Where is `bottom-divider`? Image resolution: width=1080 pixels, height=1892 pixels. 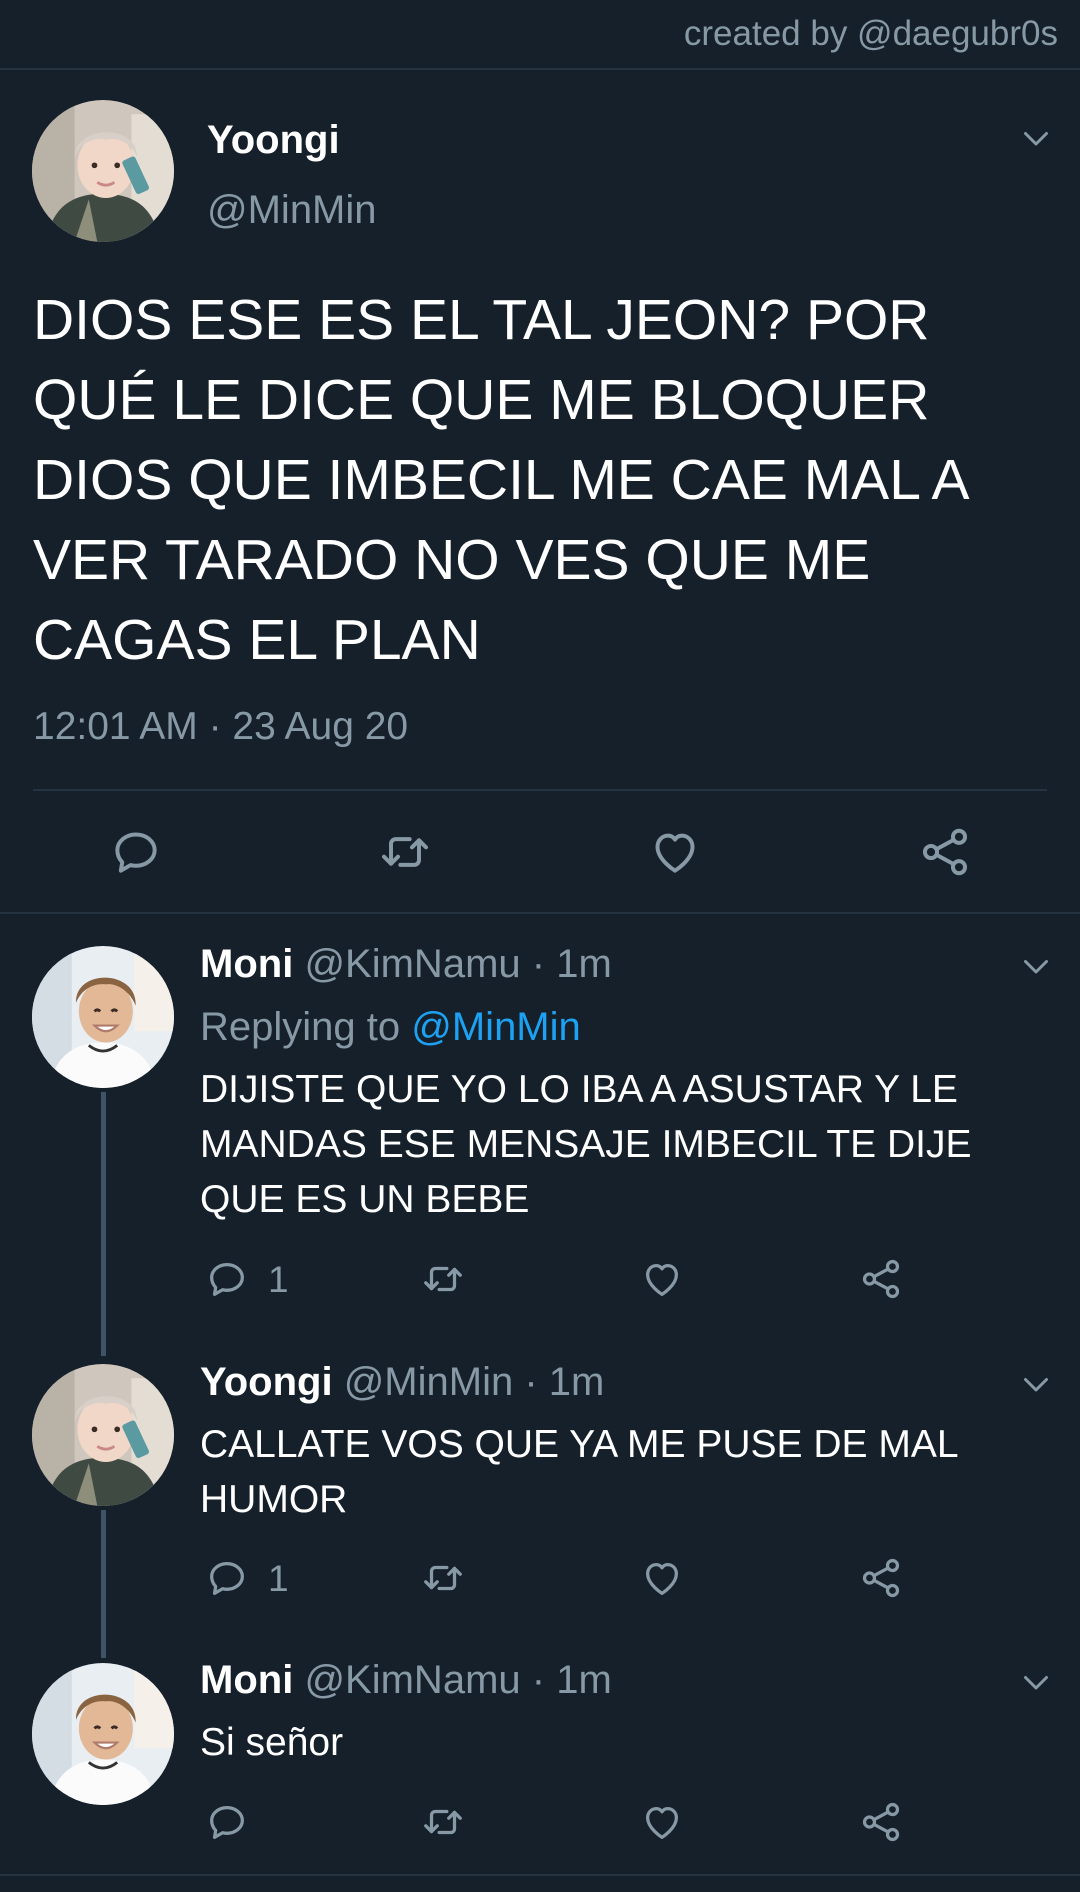 bottom-divider is located at coordinates (540, 1875).